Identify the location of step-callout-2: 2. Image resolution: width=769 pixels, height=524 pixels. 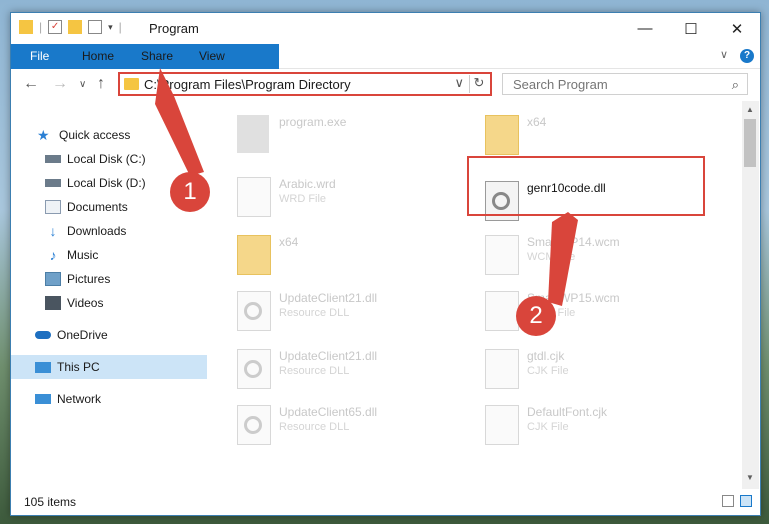
(536, 316).